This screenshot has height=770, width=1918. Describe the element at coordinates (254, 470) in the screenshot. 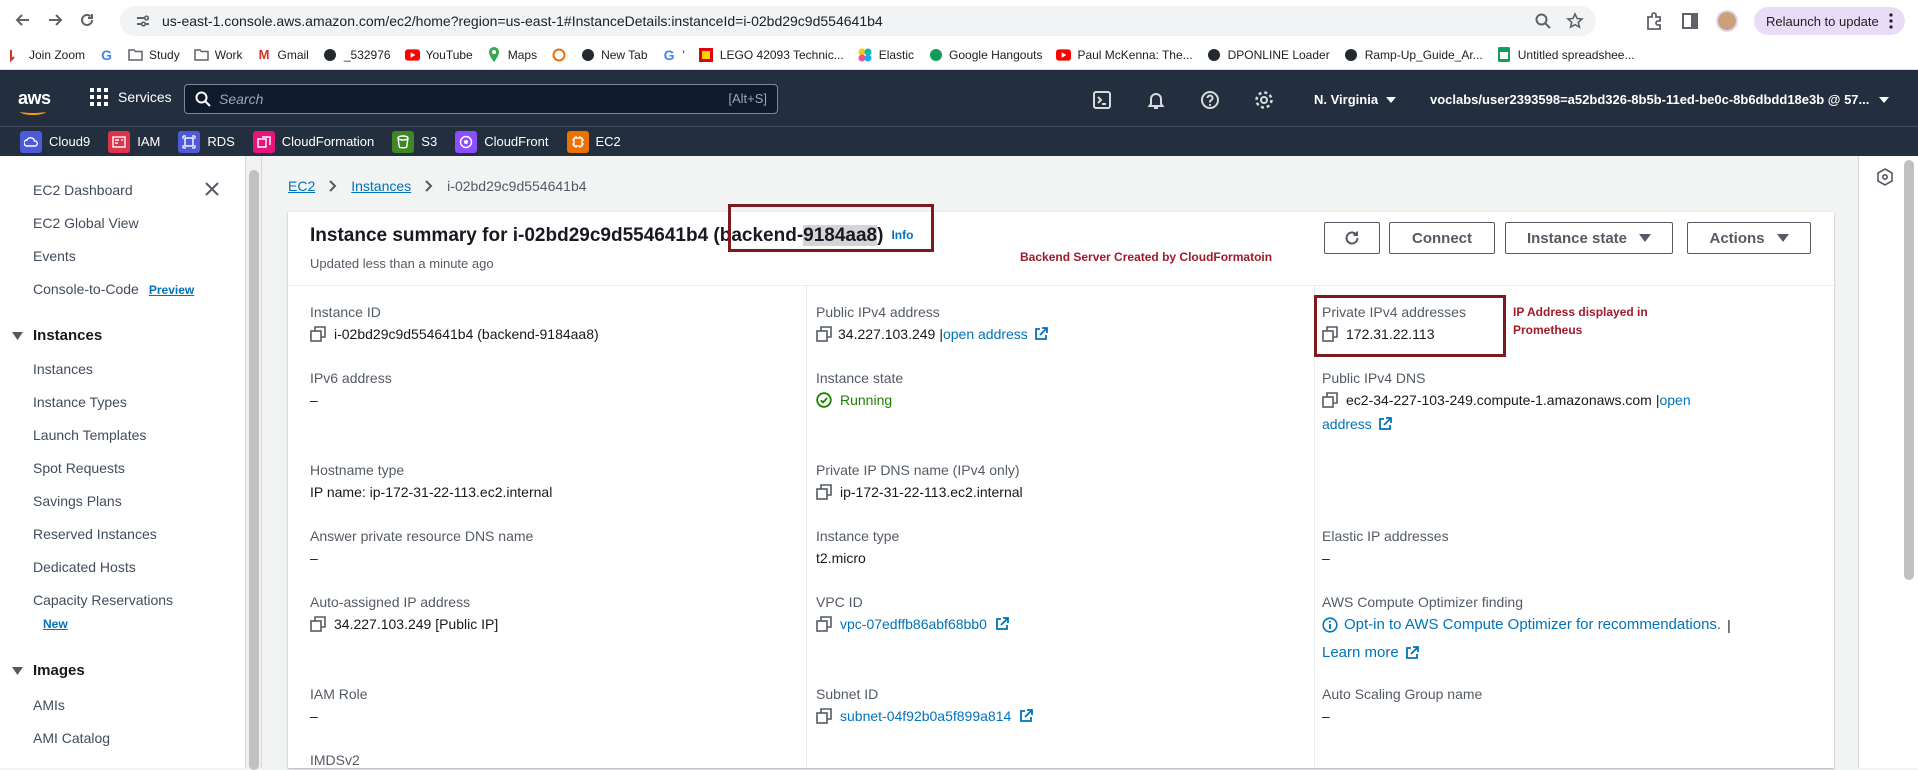

I see `sidebar-scroll-thumb` at that location.